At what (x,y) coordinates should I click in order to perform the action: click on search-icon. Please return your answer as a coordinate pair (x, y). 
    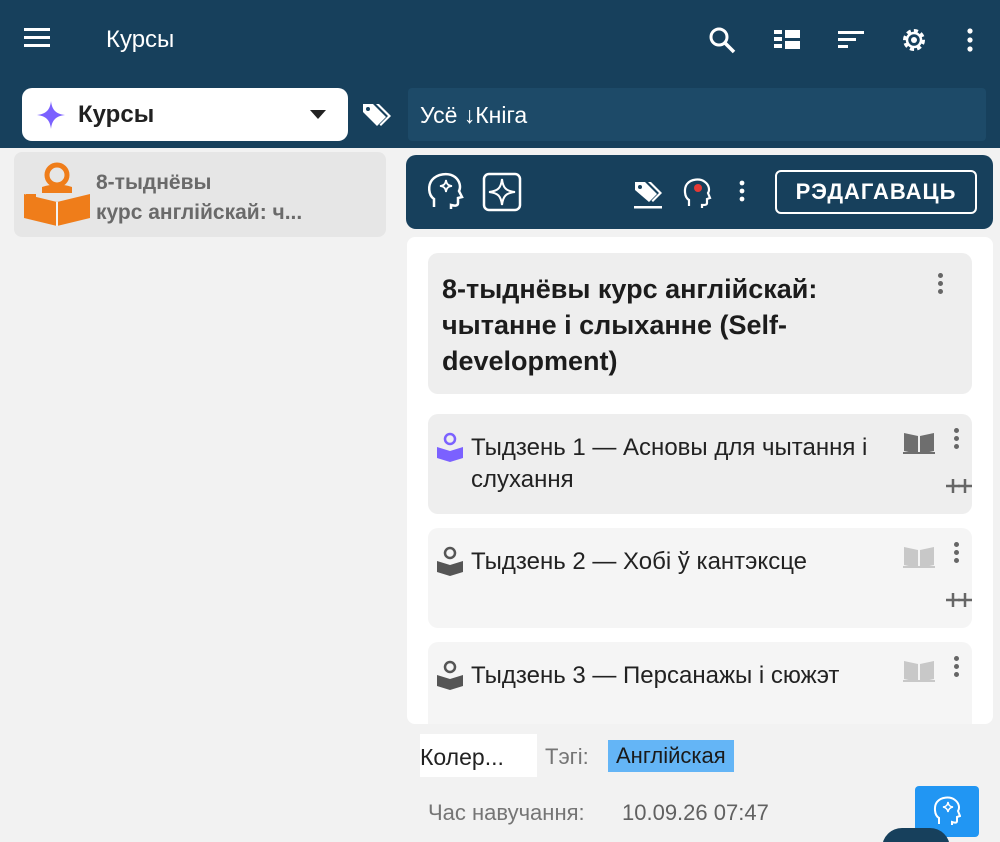
    Looking at the image, I should click on (722, 40).